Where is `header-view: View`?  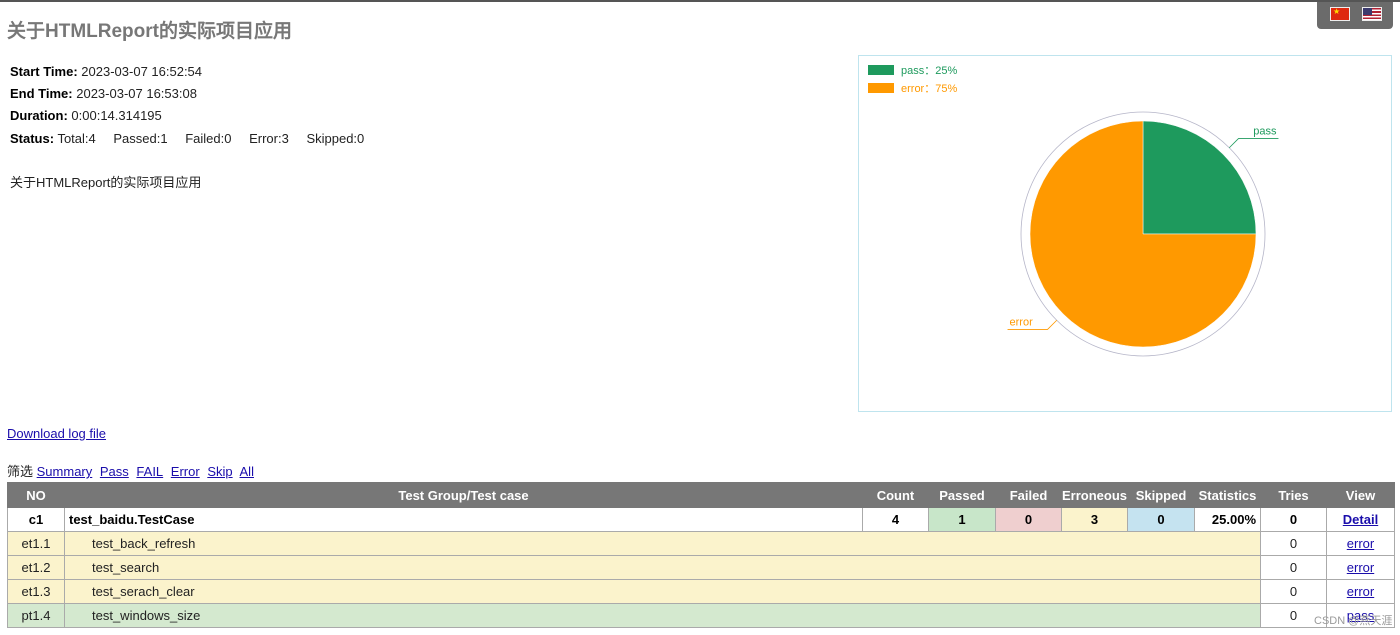 header-view: View is located at coordinates (1360, 495).